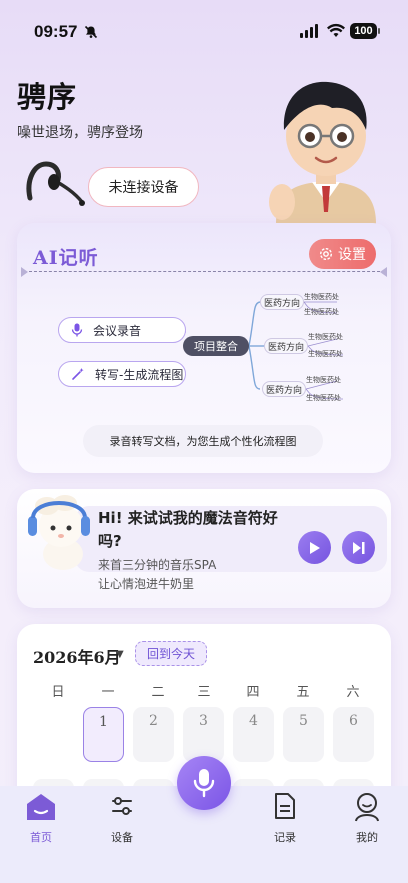 This screenshot has width=408, height=883. Describe the element at coordinates (157, 565) in the screenshot. I see `music-card-subtitle: 来首三分钟的音乐SPA` at that location.